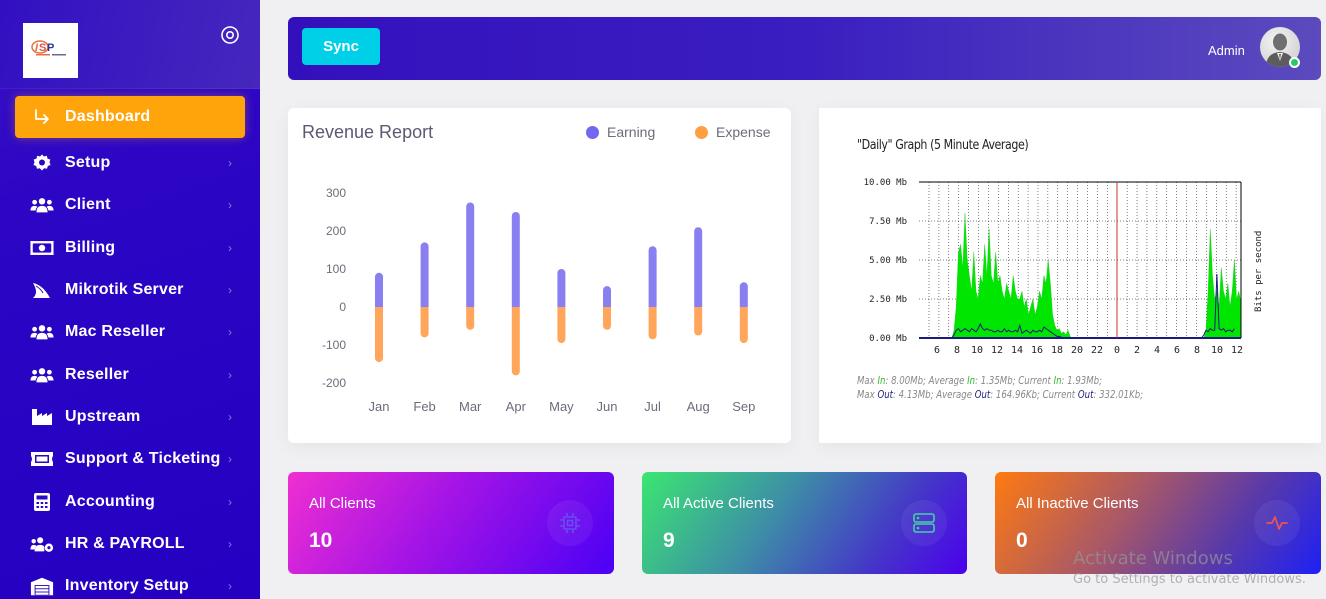 The height and width of the screenshot is (599, 1326). What do you see at coordinates (1226, 50) in the screenshot?
I see `user-name: Admin` at bounding box center [1226, 50].